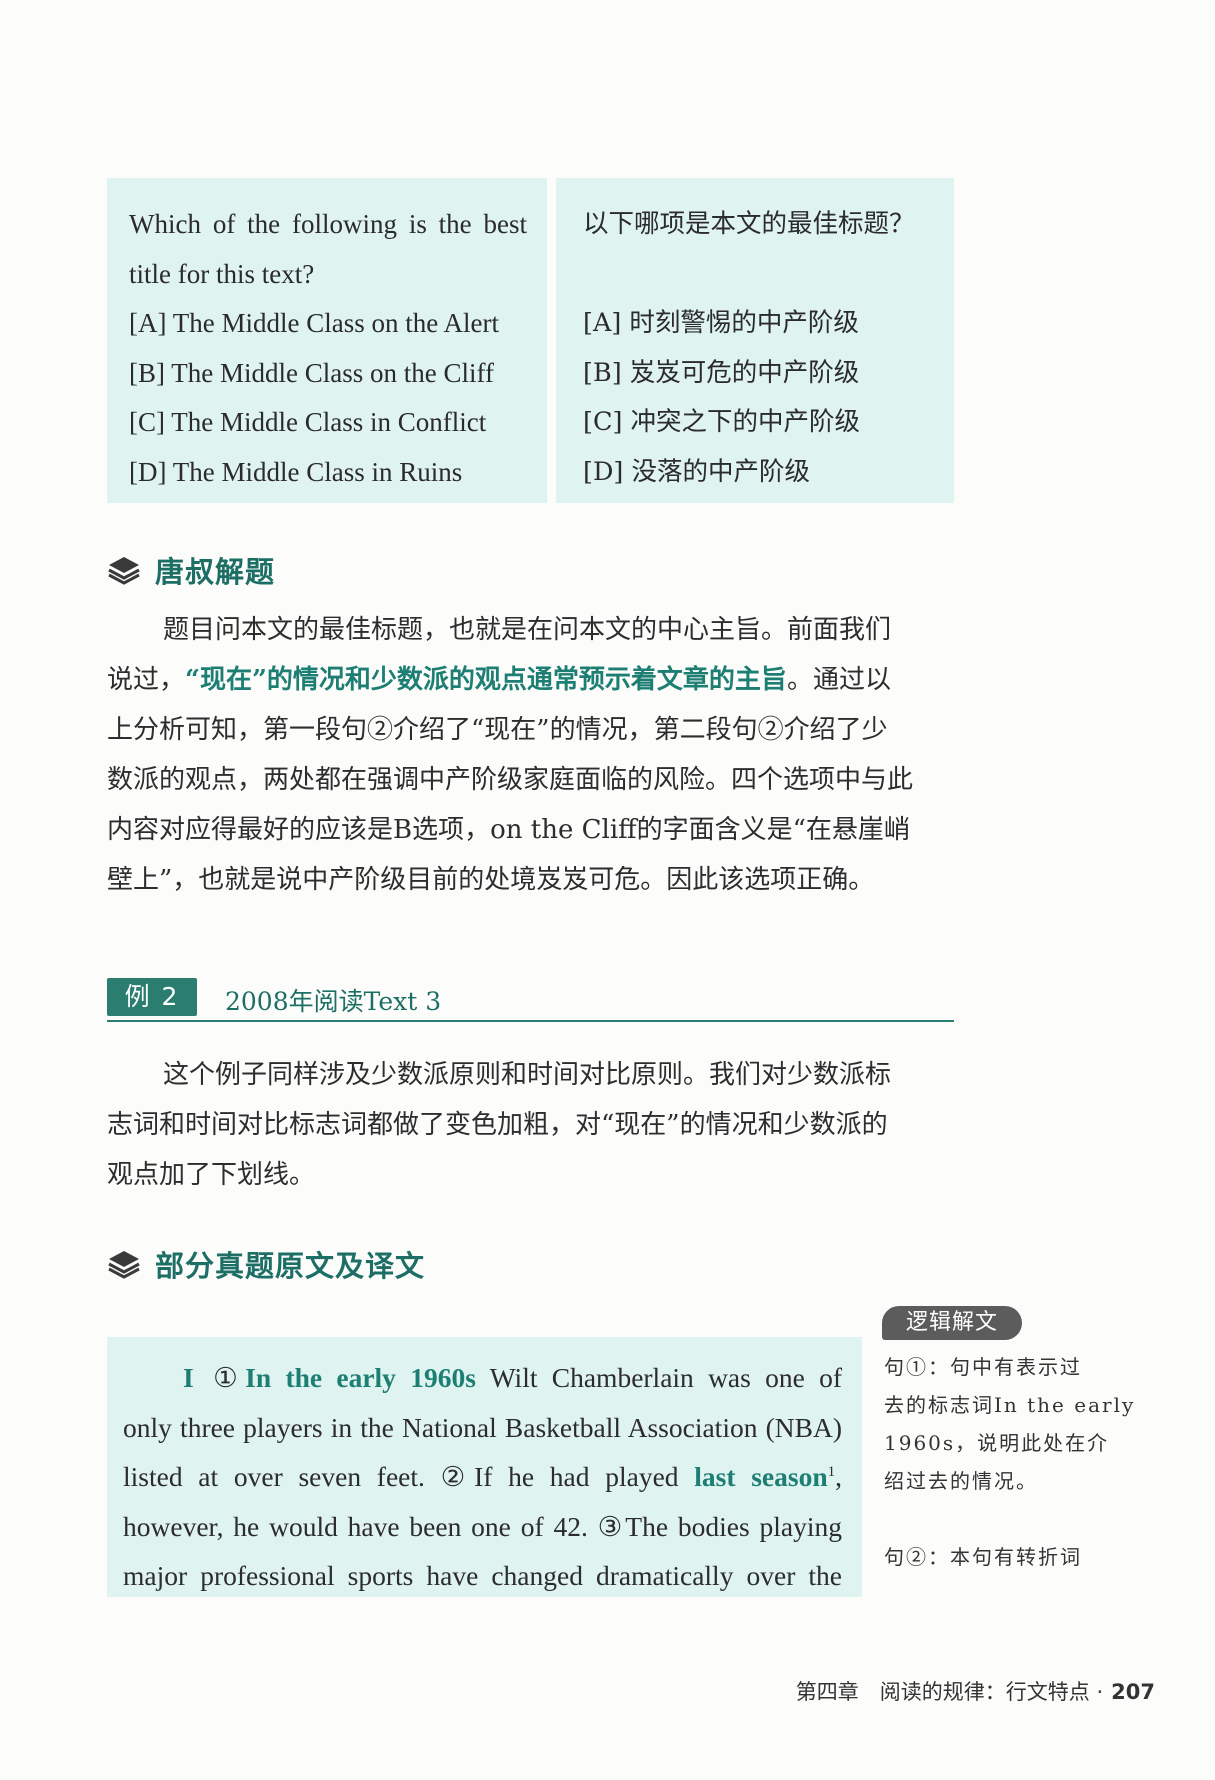 This screenshot has width=1215, height=1780. Describe the element at coordinates (328, 224) in the screenshot. I see `question-text-line: Which of the following is the best` at that location.